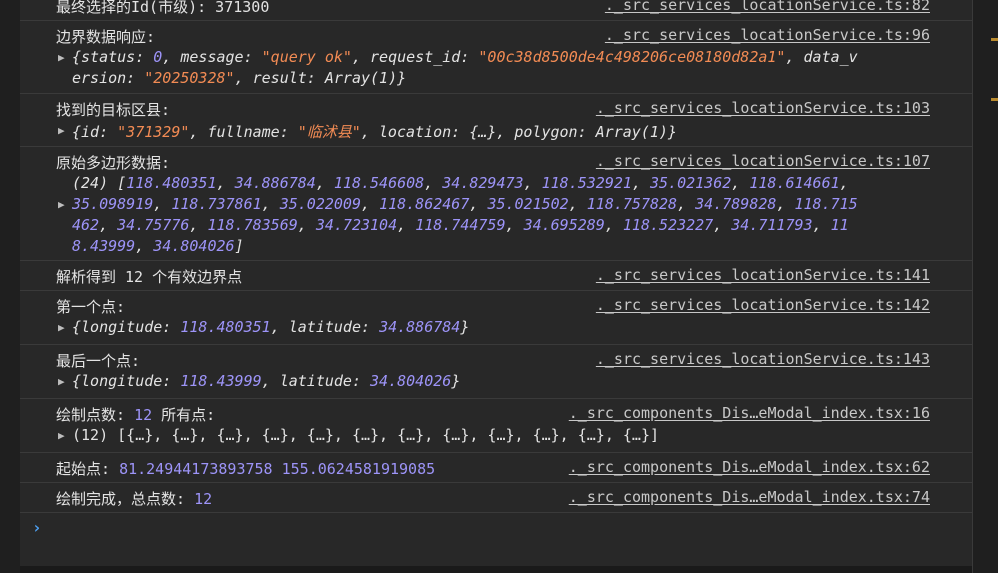  I want to click on log-message: 起始点: 81.24944173893758 155.0624581919085, so click(246, 469).